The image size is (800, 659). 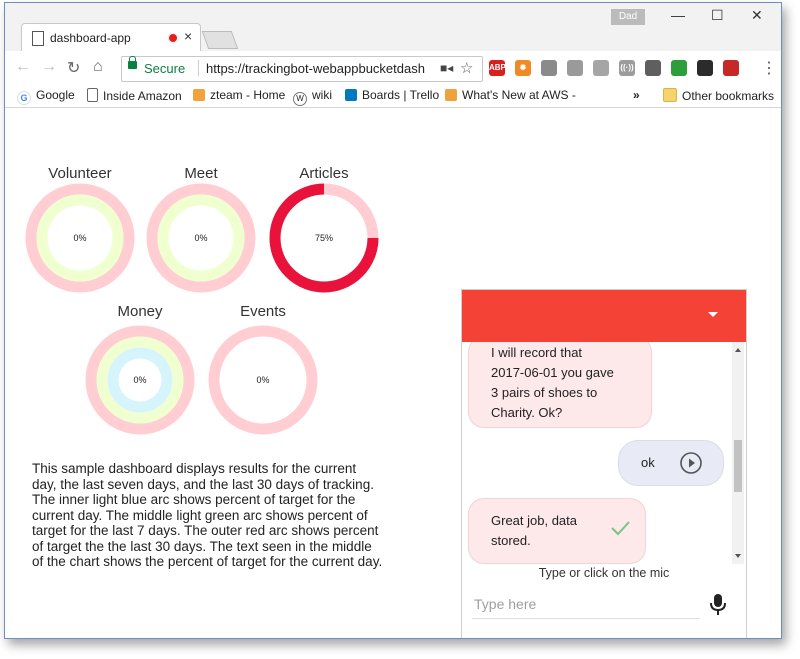 What do you see at coordinates (73, 68) in the screenshot?
I see `reload-icon: ↻` at bounding box center [73, 68].